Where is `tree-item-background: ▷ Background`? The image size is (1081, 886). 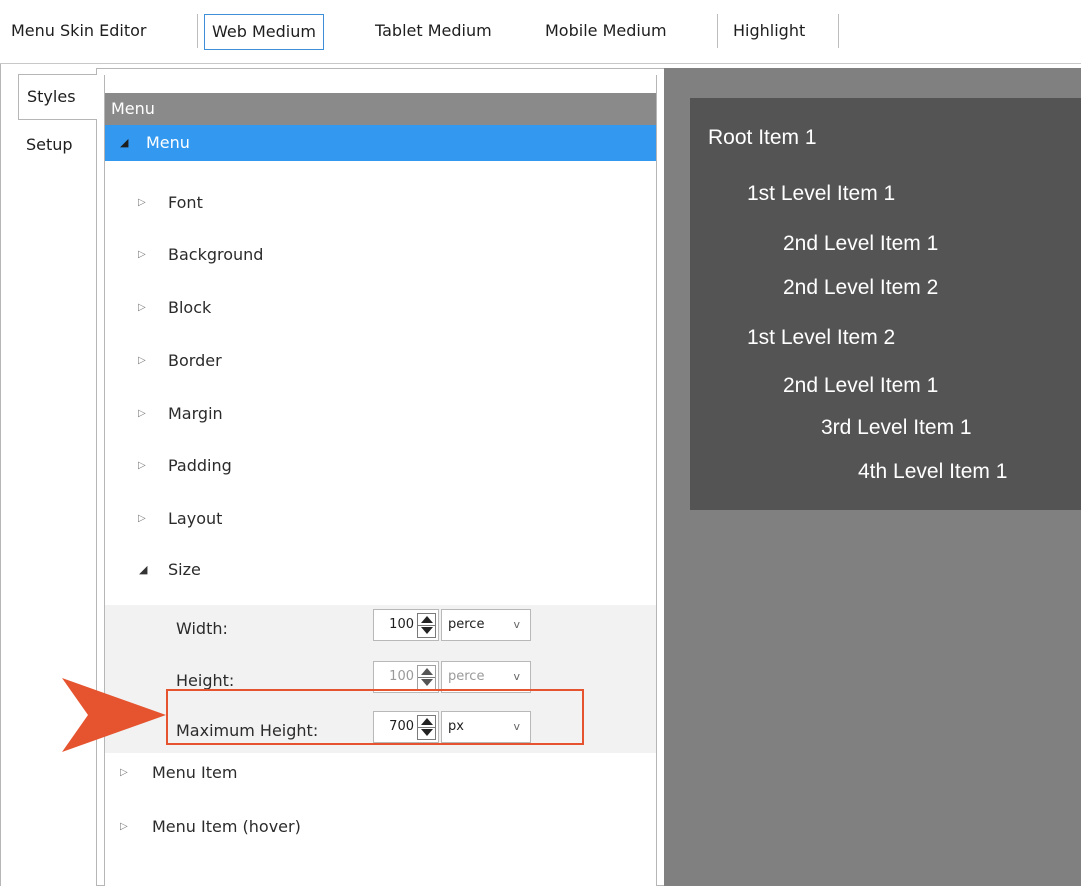 tree-item-background: ▷ Background is located at coordinates (380, 255).